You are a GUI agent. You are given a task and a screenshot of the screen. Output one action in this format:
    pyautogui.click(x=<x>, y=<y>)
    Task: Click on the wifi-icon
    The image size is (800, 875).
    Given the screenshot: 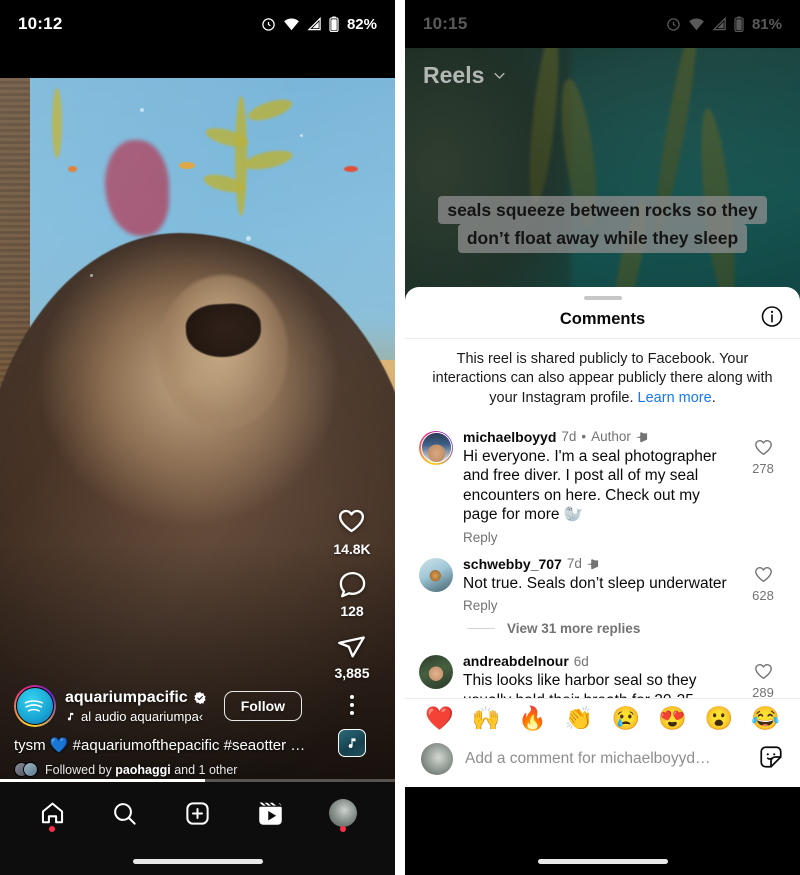 What is the action you would take?
    pyautogui.click(x=291, y=24)
    